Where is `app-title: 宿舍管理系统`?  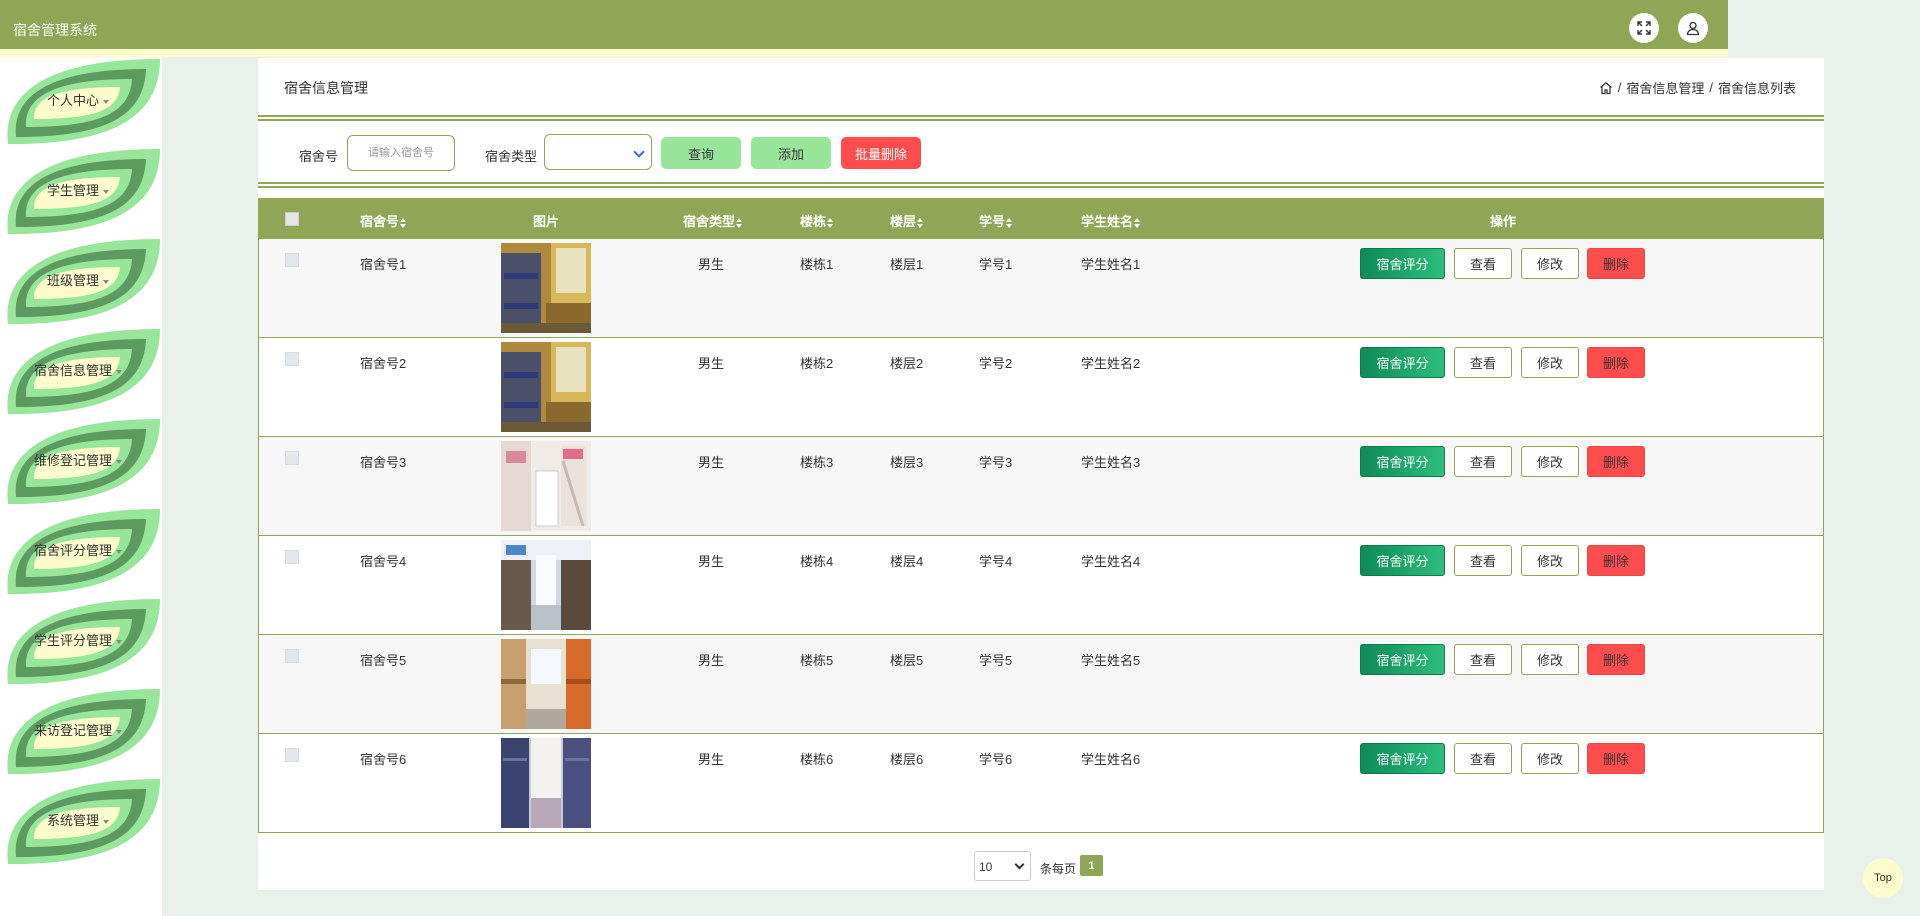 app-title: 宿舍管理系统 is located at coordinates (55, 30).